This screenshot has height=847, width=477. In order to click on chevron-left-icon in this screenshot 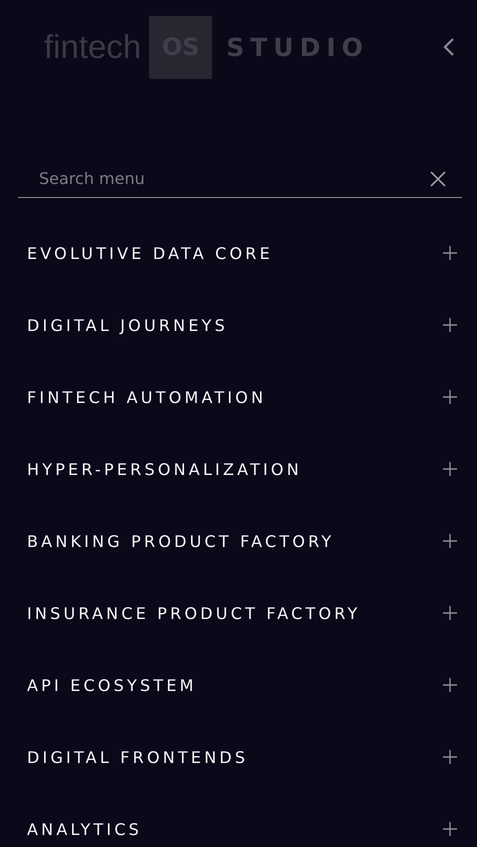, I will do `click(449, 47)`.